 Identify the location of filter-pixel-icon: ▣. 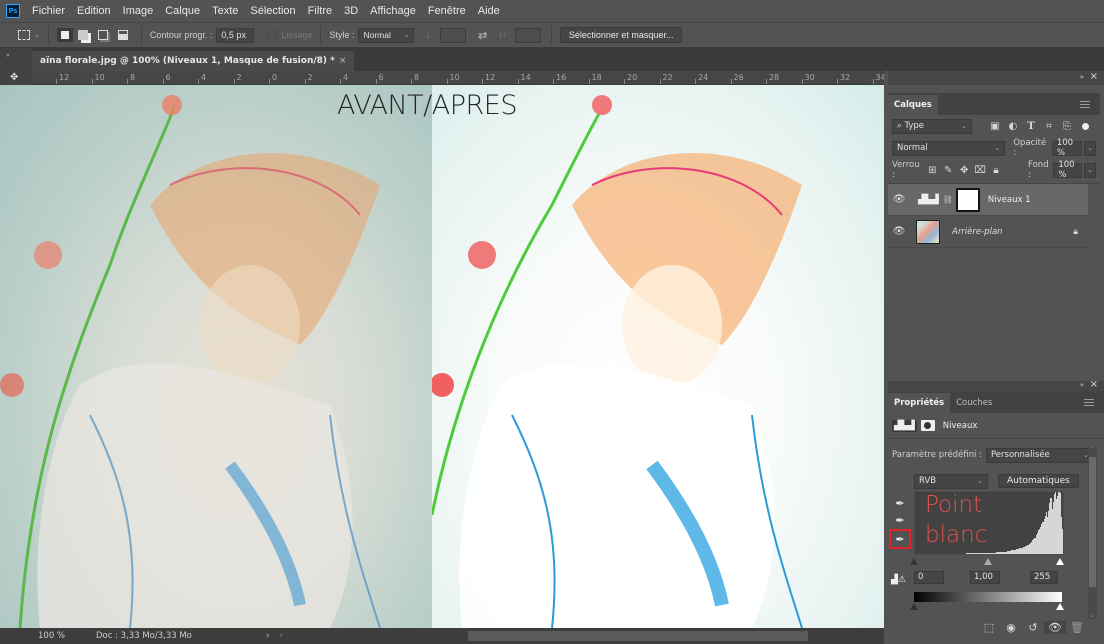
(995, 126).